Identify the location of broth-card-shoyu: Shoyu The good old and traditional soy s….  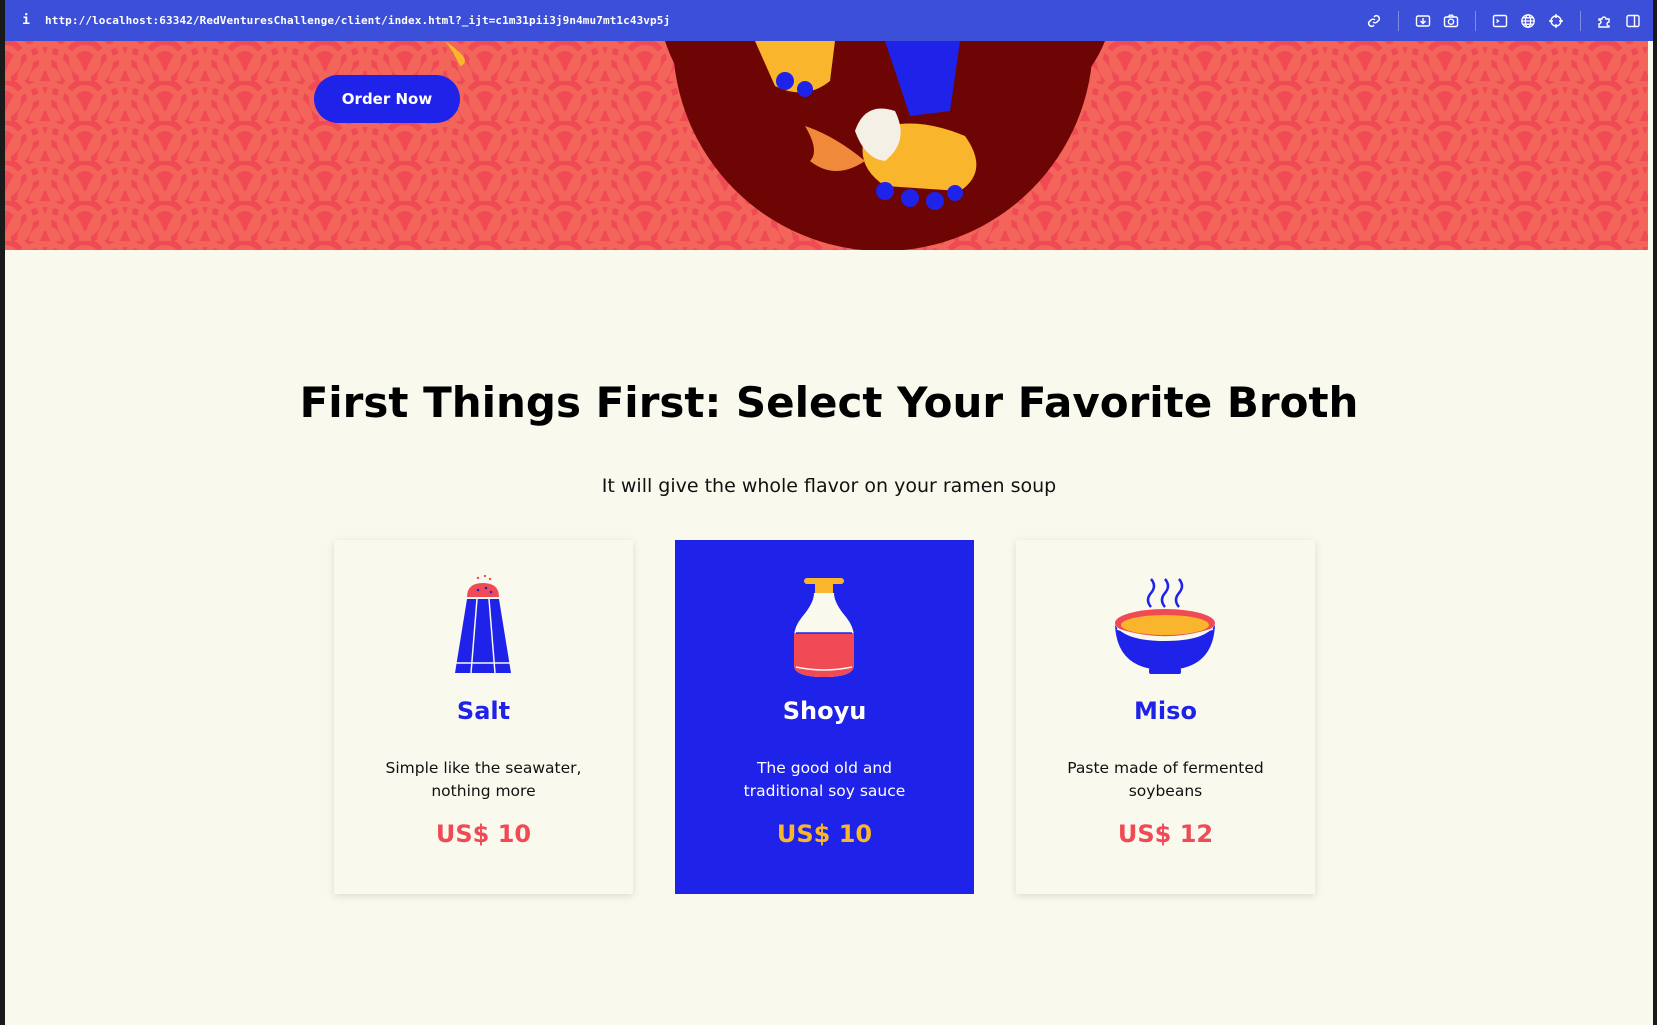
(824, 717).